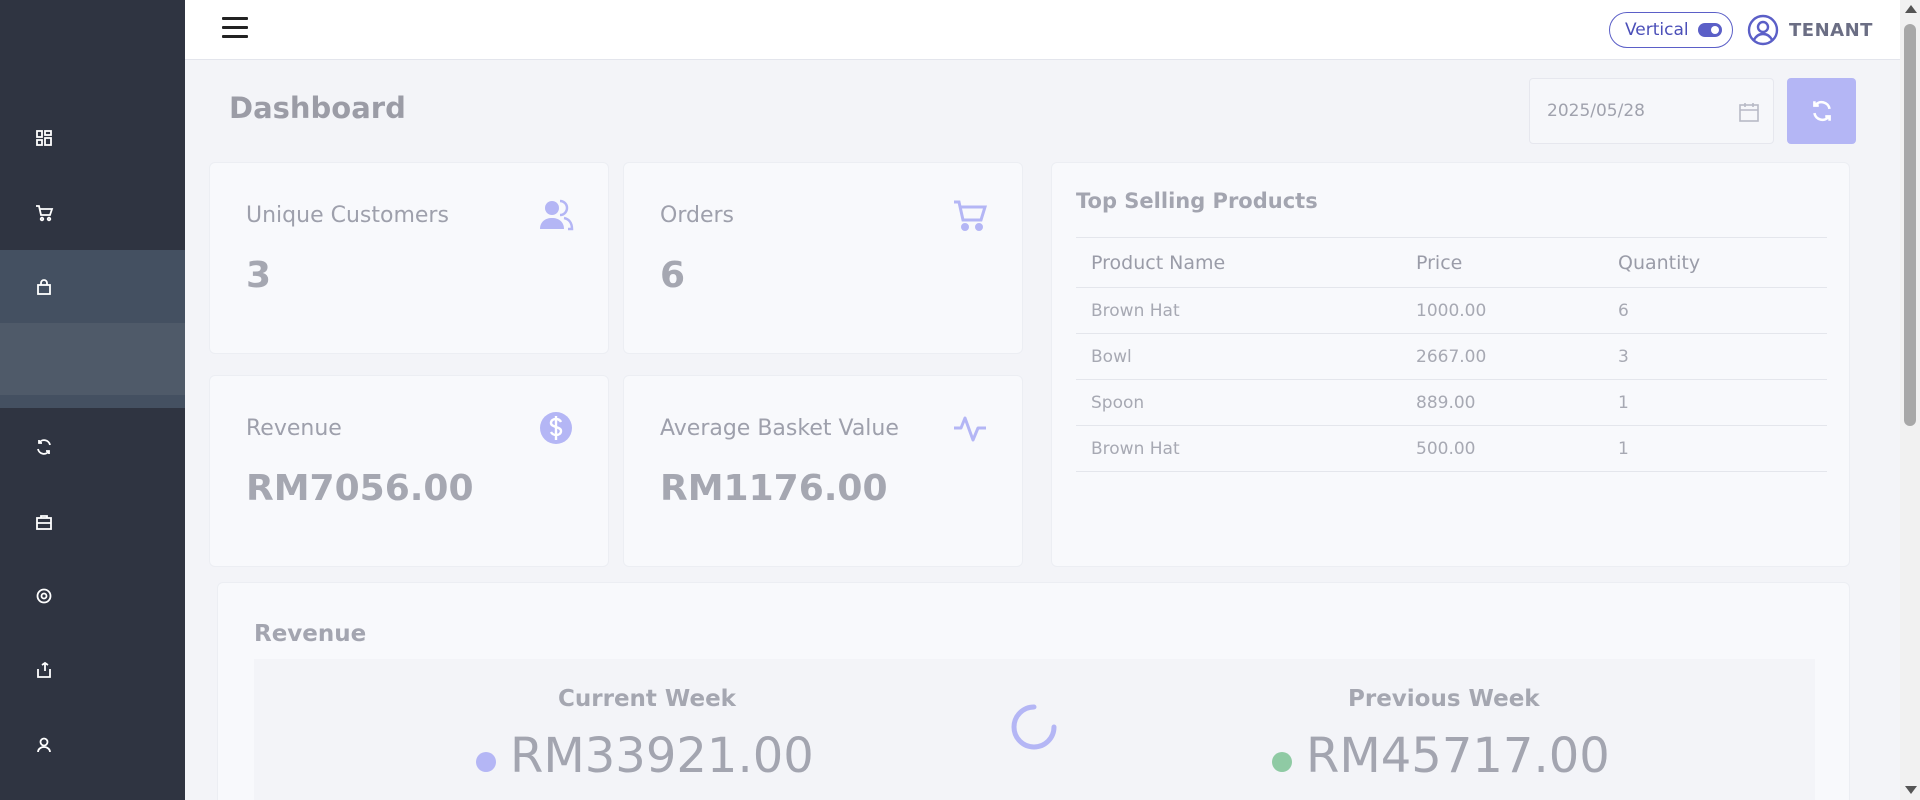  Describe the element at coordinates (1715, 356) in the screenshot. I see `cell-quantity: 3` at that location.